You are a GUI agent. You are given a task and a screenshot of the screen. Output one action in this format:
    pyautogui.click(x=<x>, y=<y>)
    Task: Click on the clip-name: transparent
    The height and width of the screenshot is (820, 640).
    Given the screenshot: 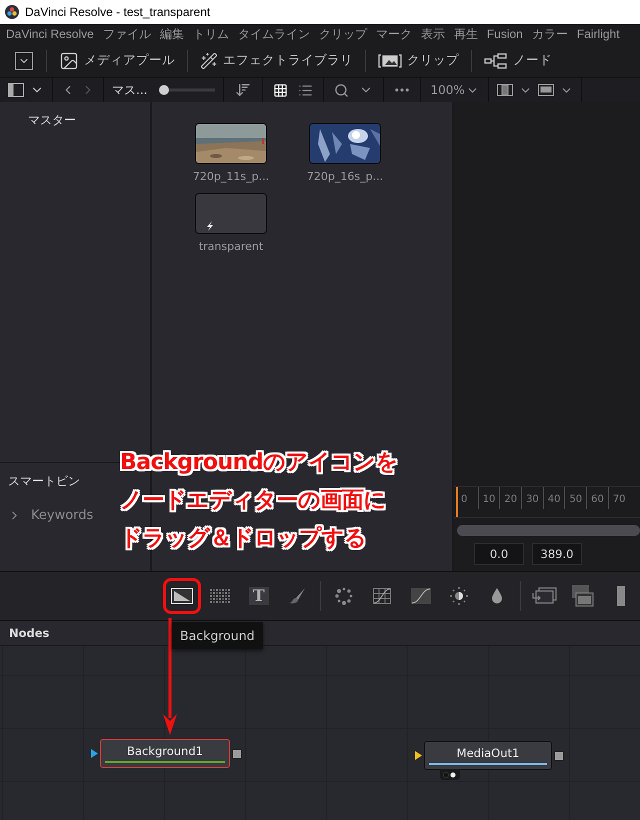 What is the action you would take?
    pyautogui.click(x=231, y=246)
    